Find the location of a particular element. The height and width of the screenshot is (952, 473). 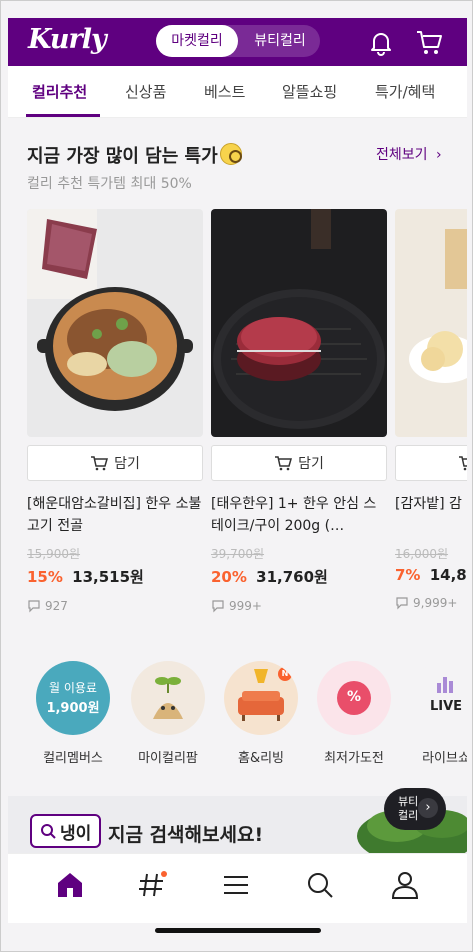

beauty-kurly-floating-button: 뷰티 컬리 › is located at coordinates (415, 809).